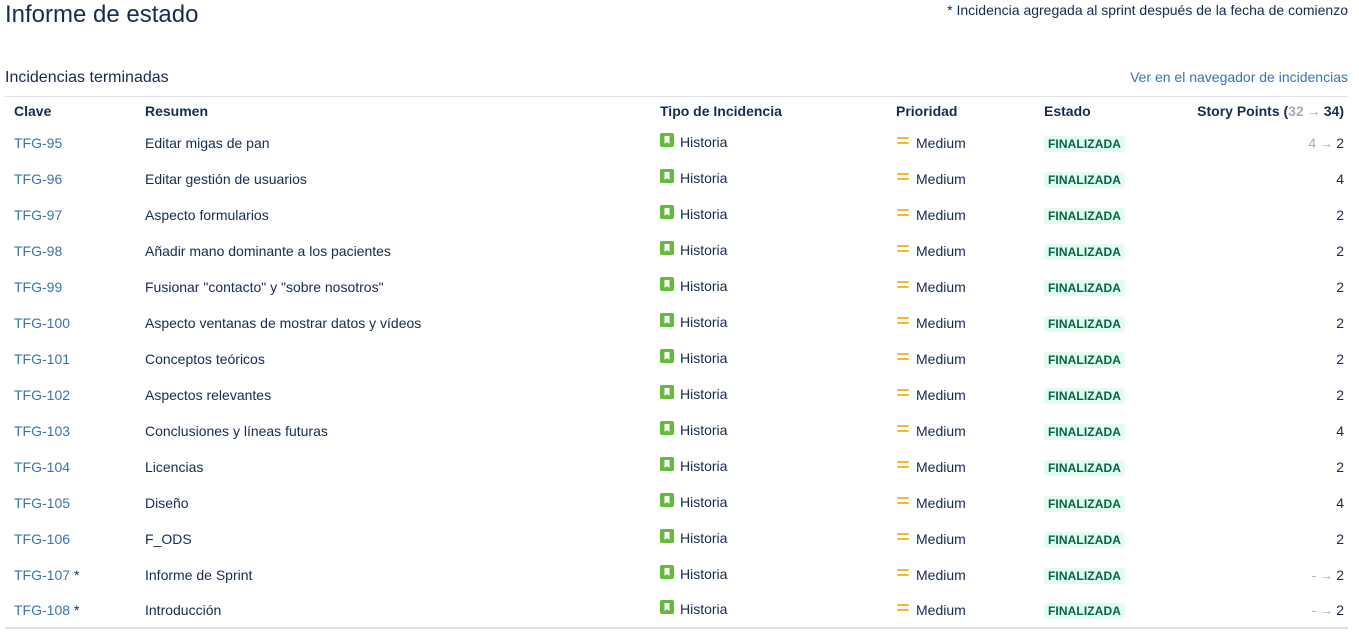  What do you see at coordinates (1239, 77) in the screenshot?
I see `issue-navigator-link: Ver en el navegador de incidencias` at bounding box center [1239, 77].